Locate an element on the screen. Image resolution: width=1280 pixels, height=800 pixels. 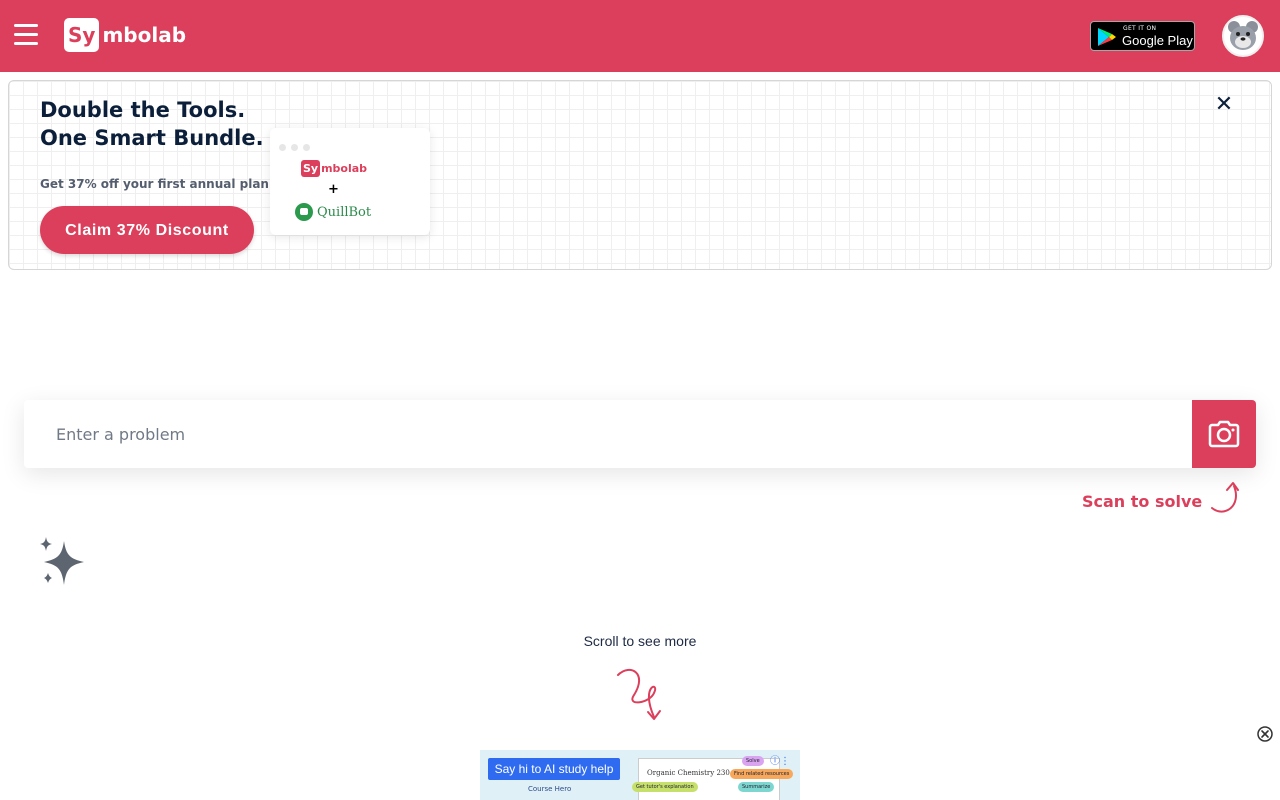
bundle-logo-badge: Sy is located at coordinates (311, 168).